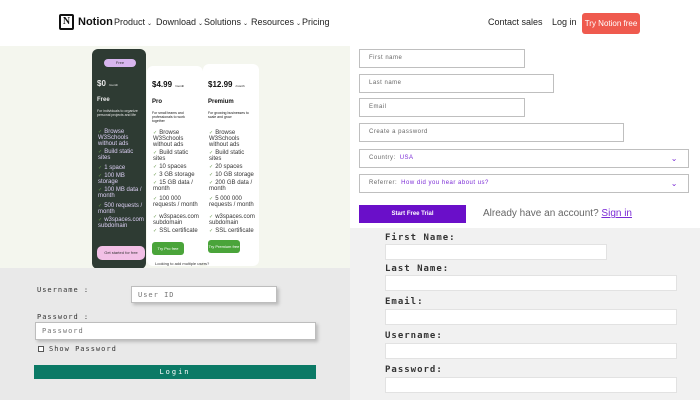 Image resolution: width=700 pixels, height=400 pixels. Describe the element at coordinates (175, 331) in the screenshot. I see `password-input` at that location.